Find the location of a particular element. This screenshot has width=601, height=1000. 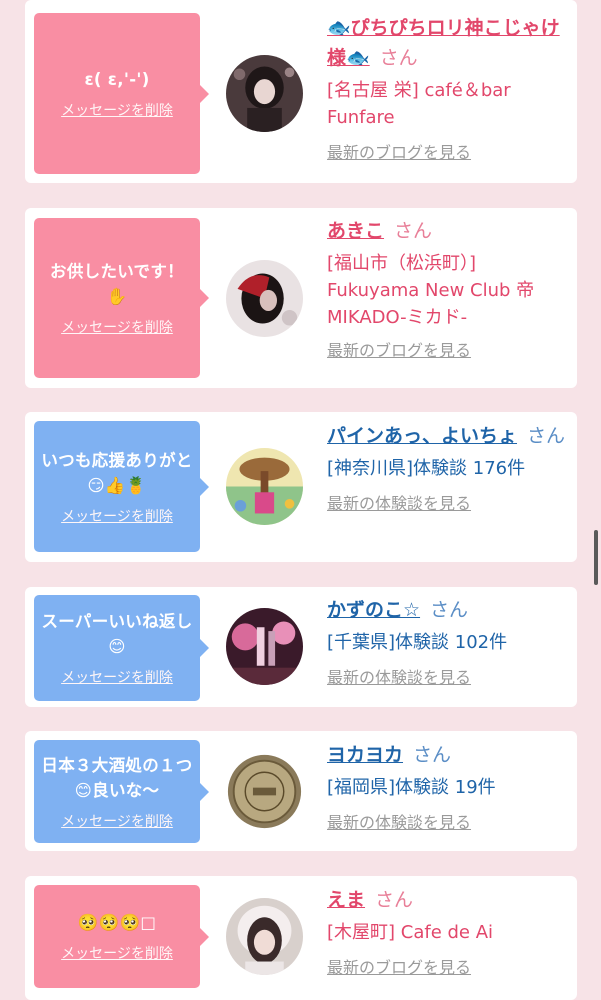

user-experience-count: [福岡県]体験談 19件 is located at coordinates (411, 787).